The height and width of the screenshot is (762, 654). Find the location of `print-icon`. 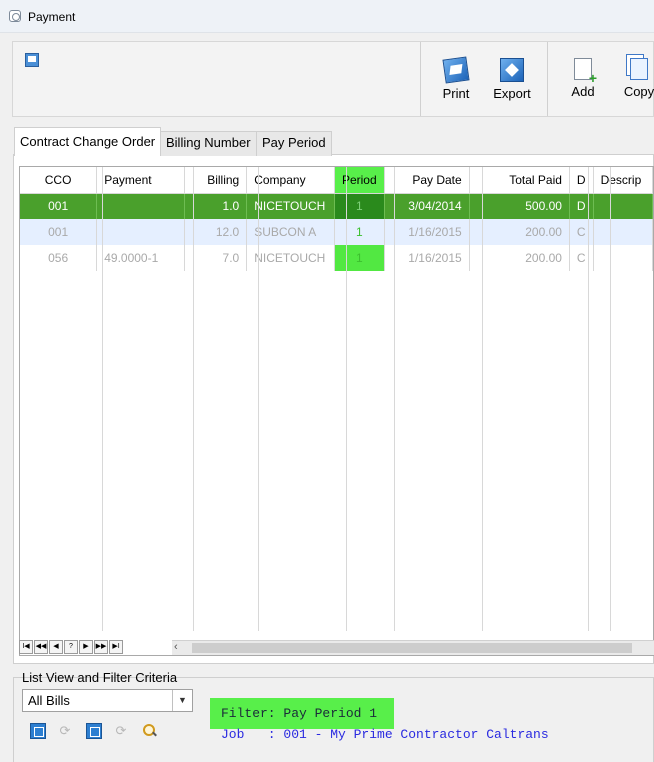

print-icon is located at coordinates (456, 70).